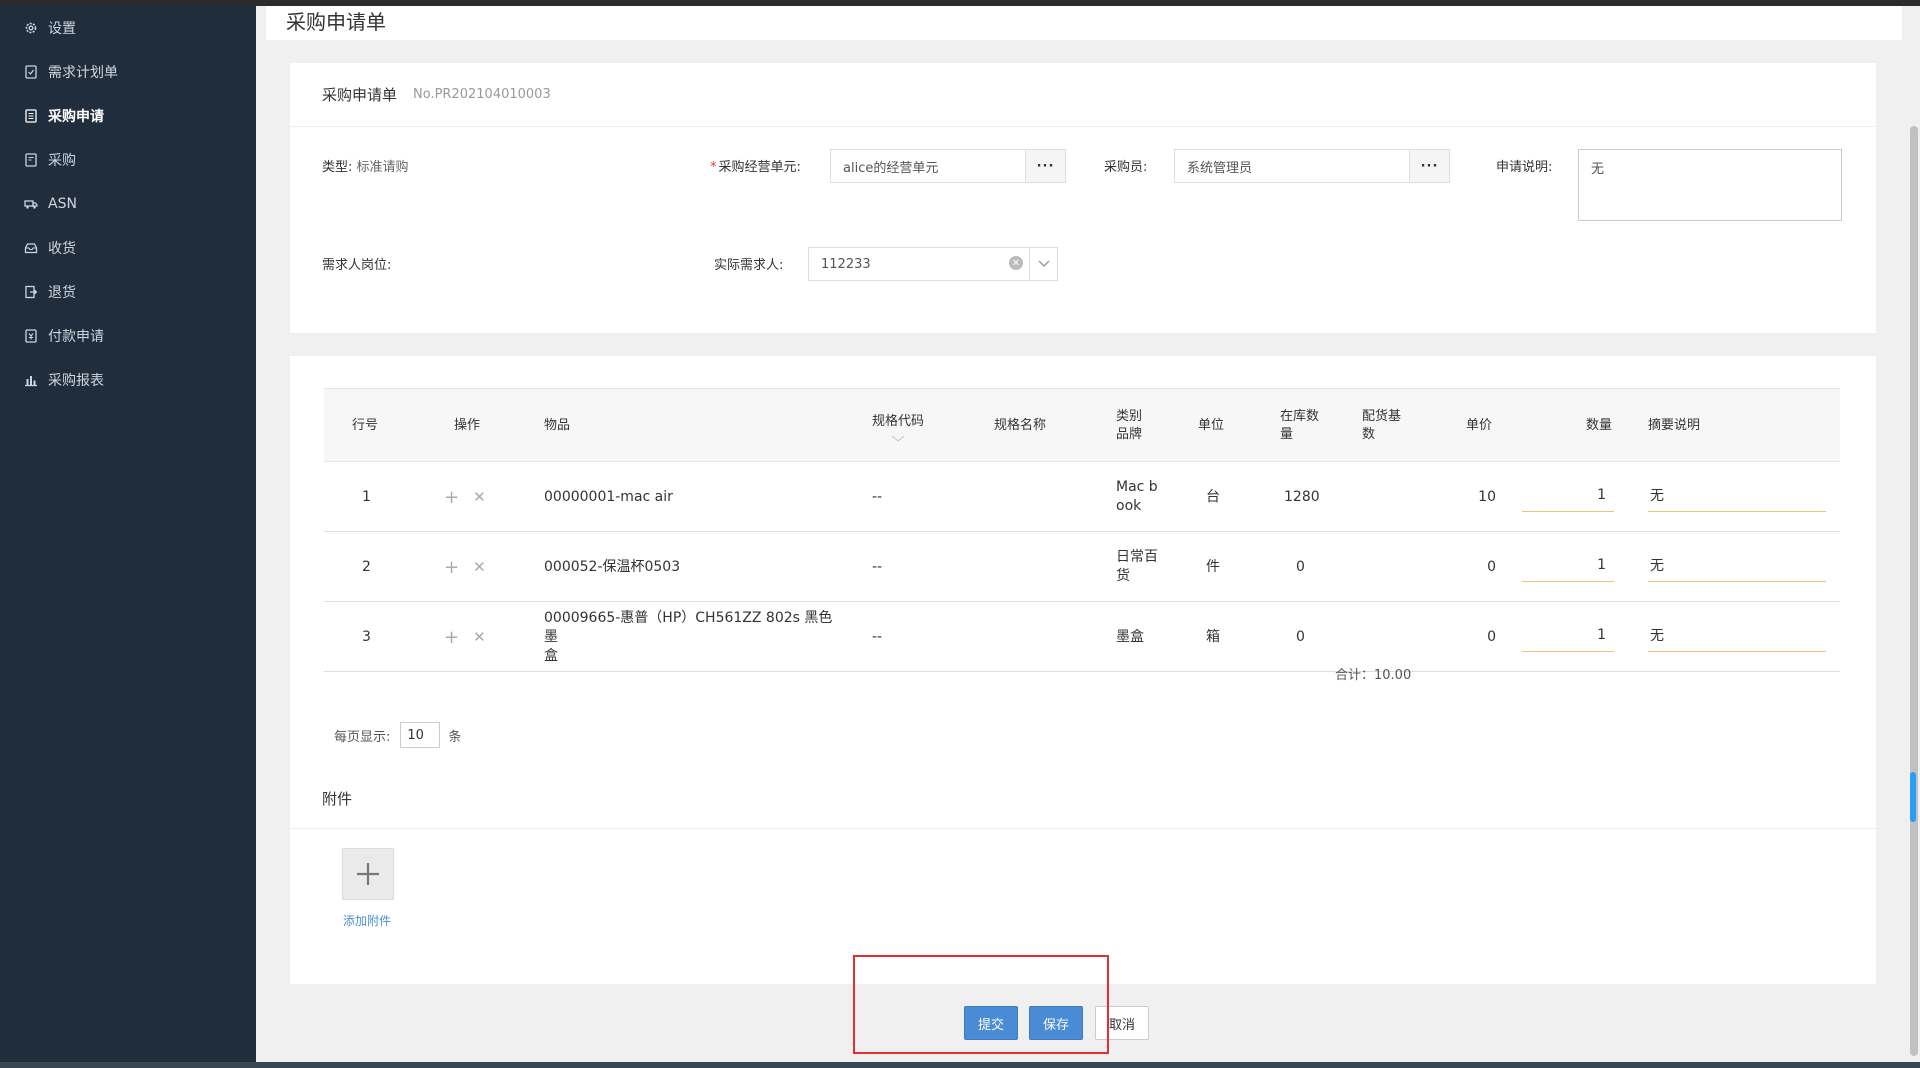 This screenshot has height=1068, width=1920. Describe the element at coordinates (1083, 828) in the screenshot. I see `attachment-divider` at that location.